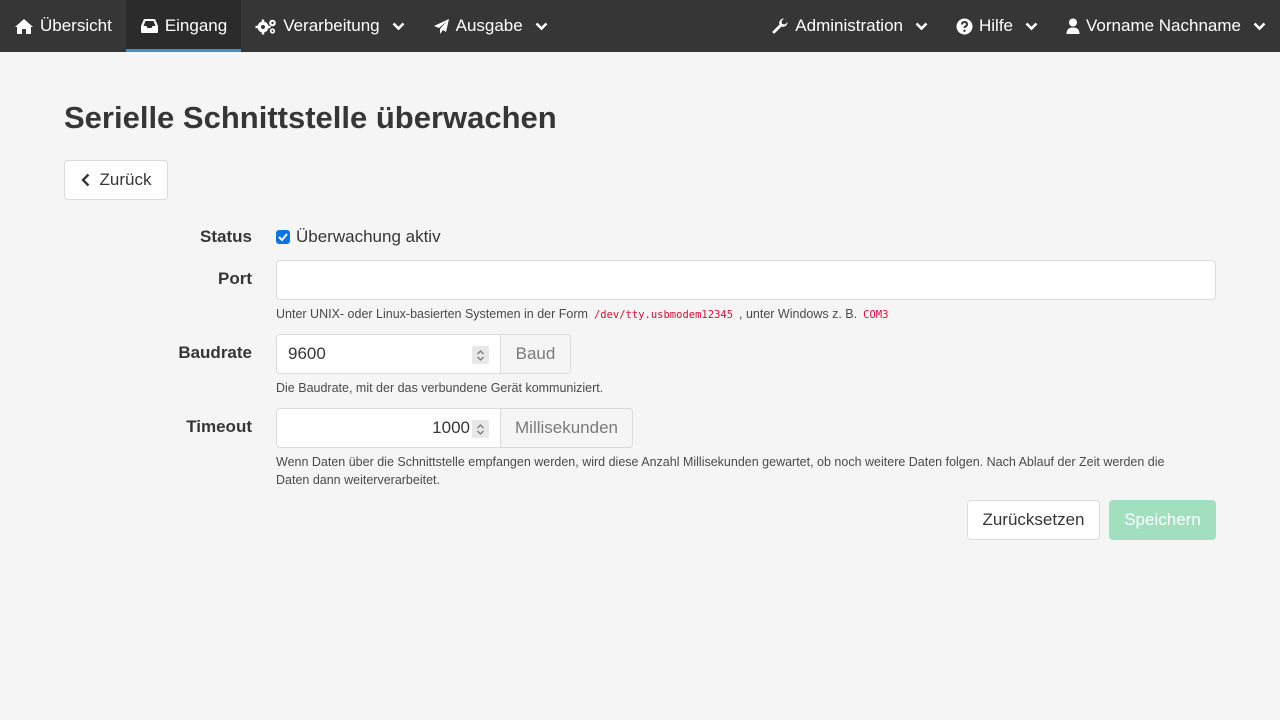 This screenshot has width=1280, height=720. What do you see at coordinates (1162, 520) in the screenshot?
I see `save-button: Speichern` at bounding box center [1162, 520].